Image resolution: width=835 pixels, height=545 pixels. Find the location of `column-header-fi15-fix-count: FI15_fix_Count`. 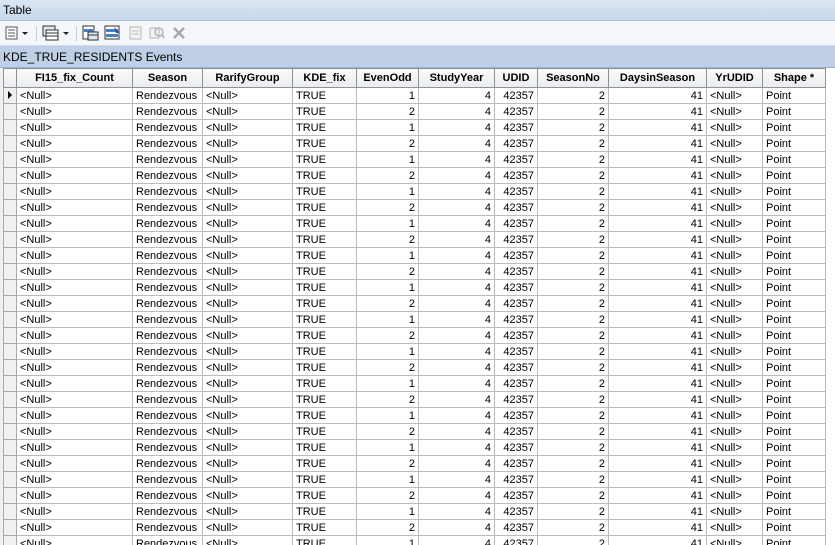

column-header-fi15-fix-count: FI15_fix_Count is located at coordinates (74, 78).